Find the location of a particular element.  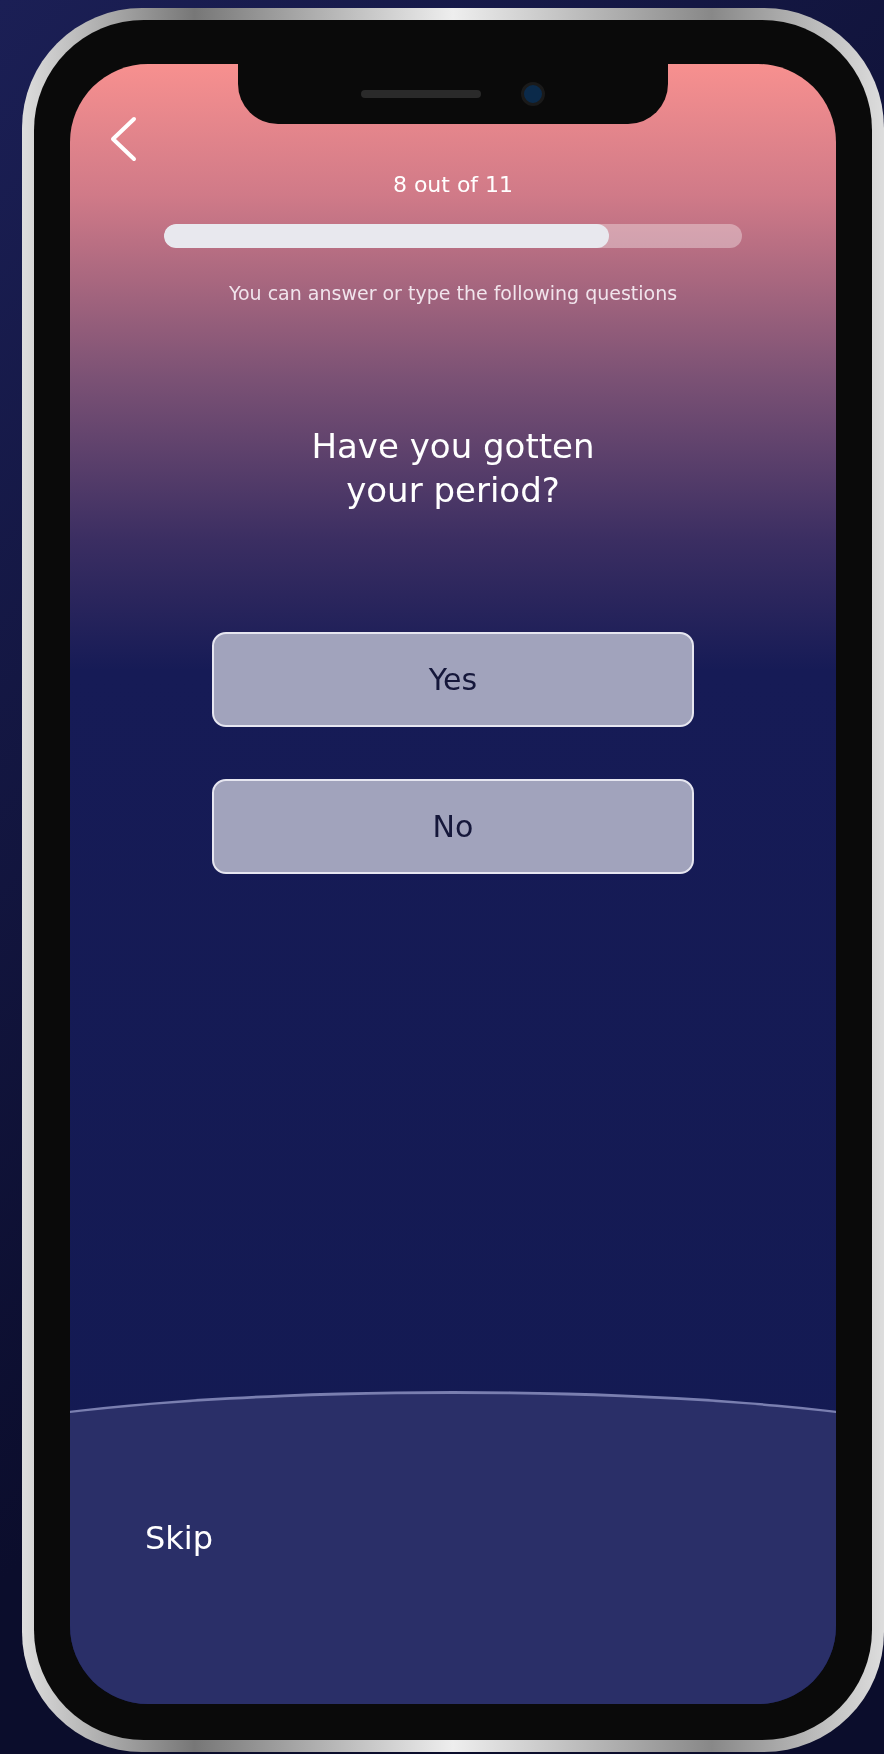

instruction-text: You can answer or type the following questions is located at coordinates (453, 293).